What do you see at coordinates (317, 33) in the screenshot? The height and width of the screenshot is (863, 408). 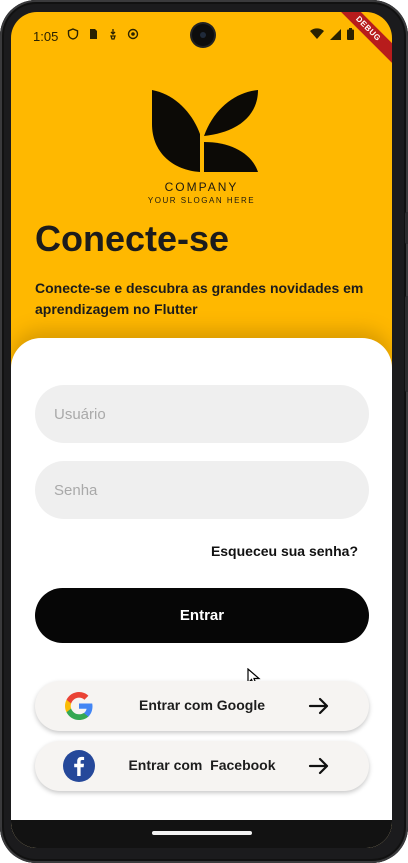 I see `wifi-icon` at bounding box center [317, 33].